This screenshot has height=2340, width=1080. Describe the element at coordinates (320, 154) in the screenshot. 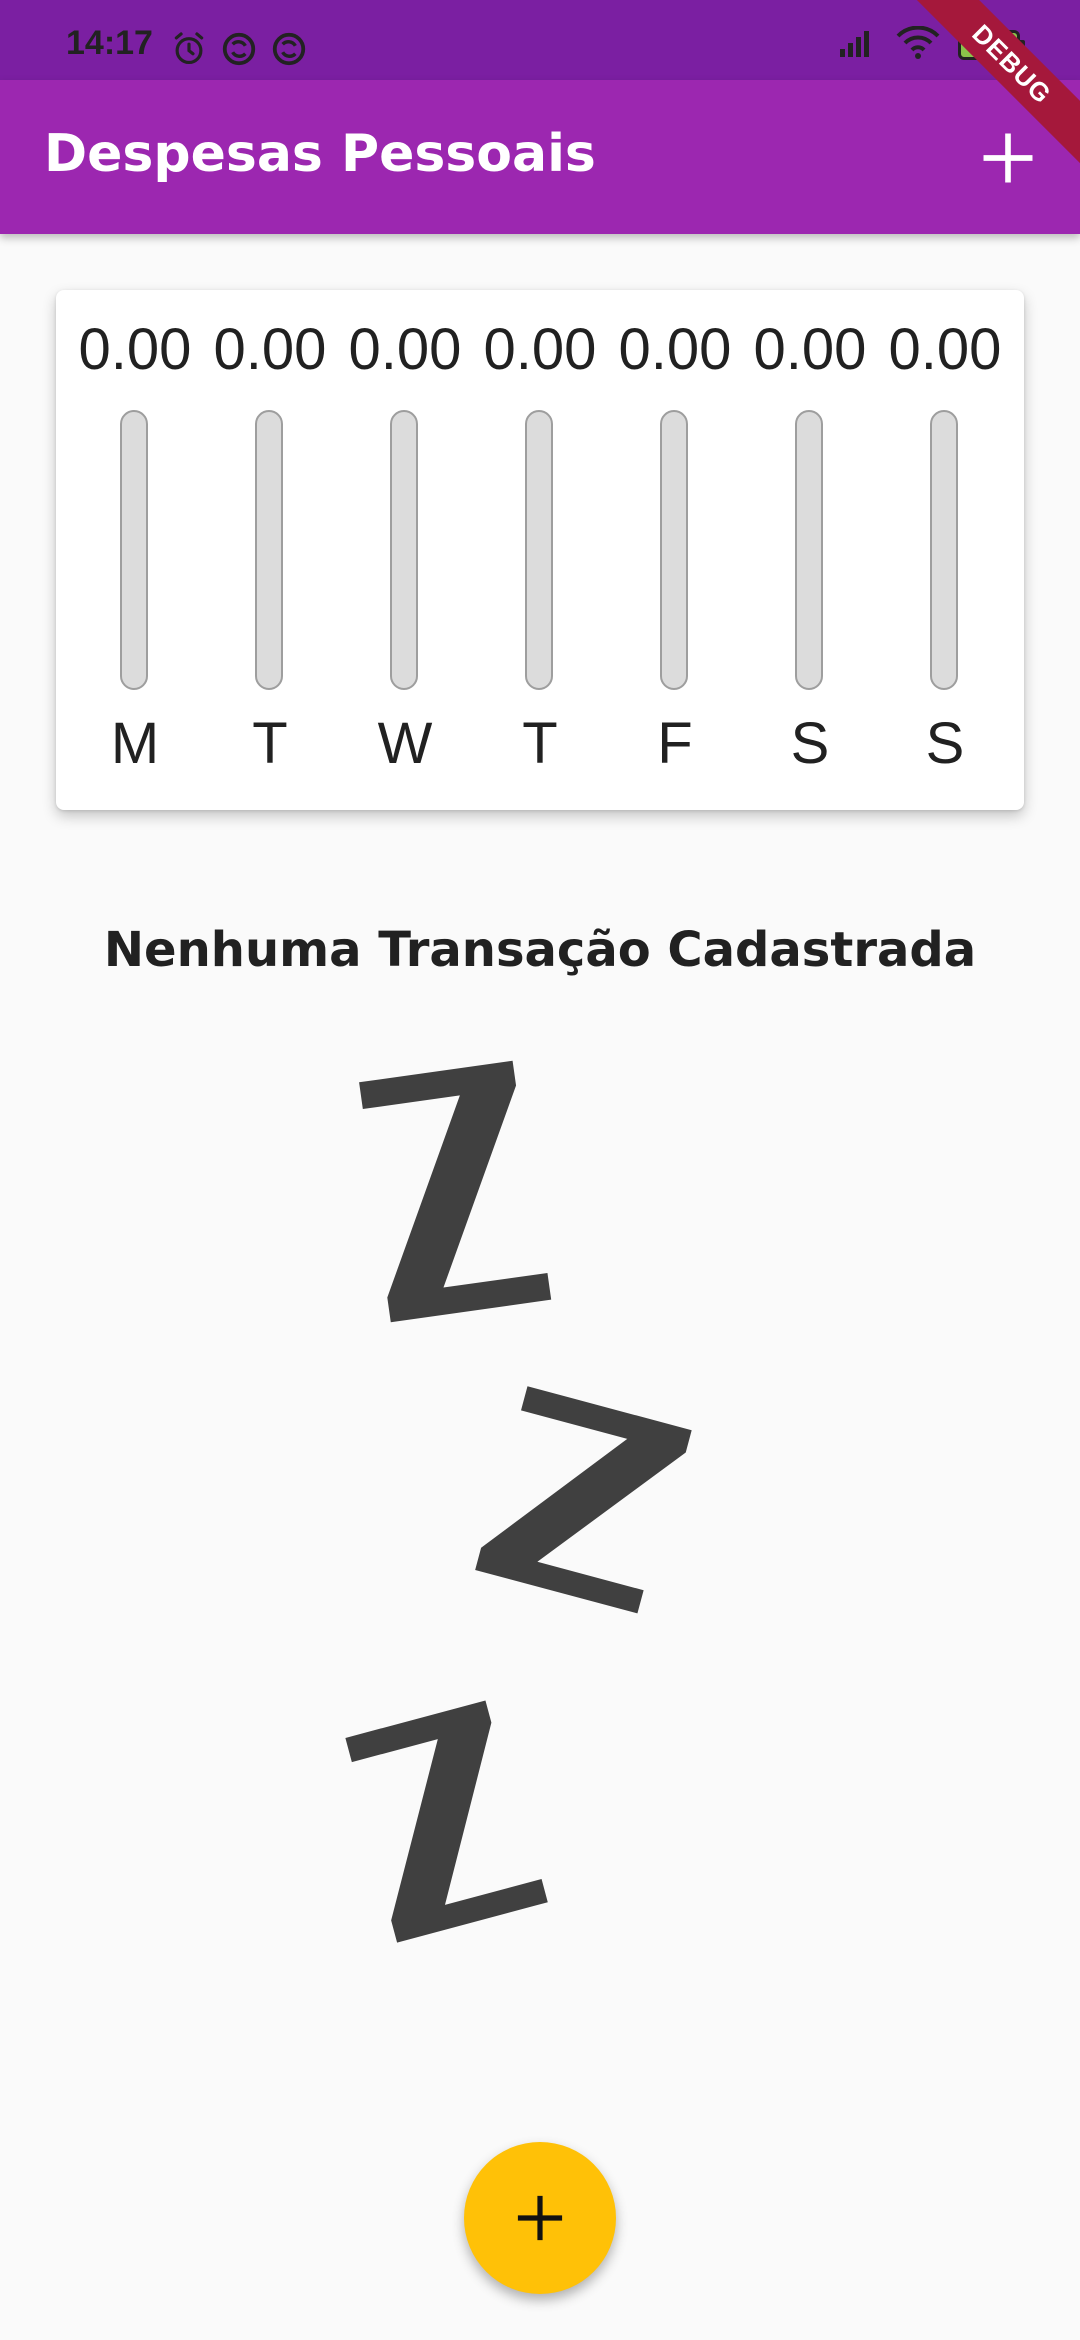

I see `app-title: Despesas Pessoais` at that location.